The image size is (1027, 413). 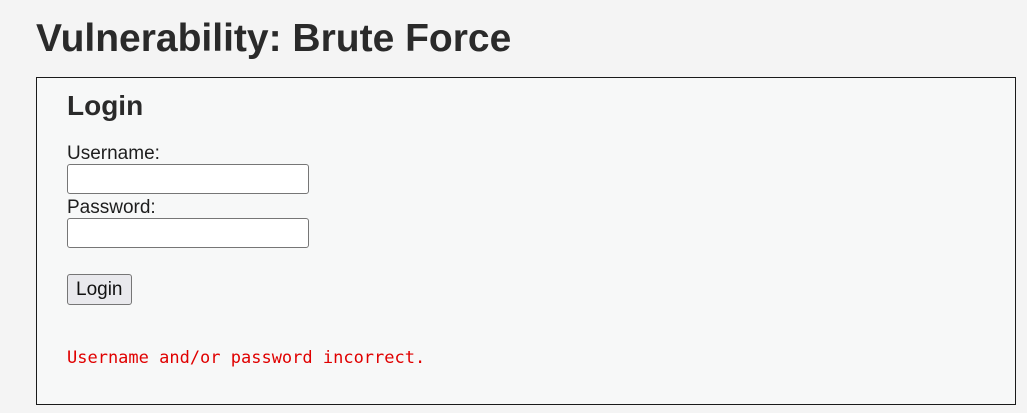 I want to click on password-input, so click(x=188, y=233).